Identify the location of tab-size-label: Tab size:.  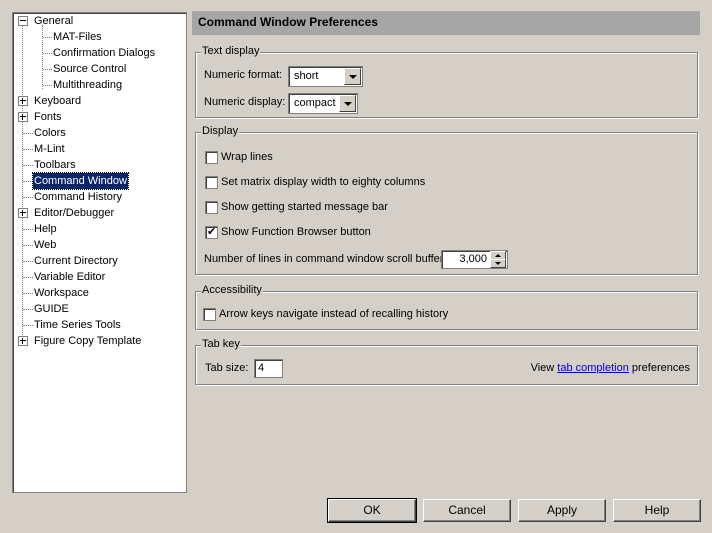
(227, 368).